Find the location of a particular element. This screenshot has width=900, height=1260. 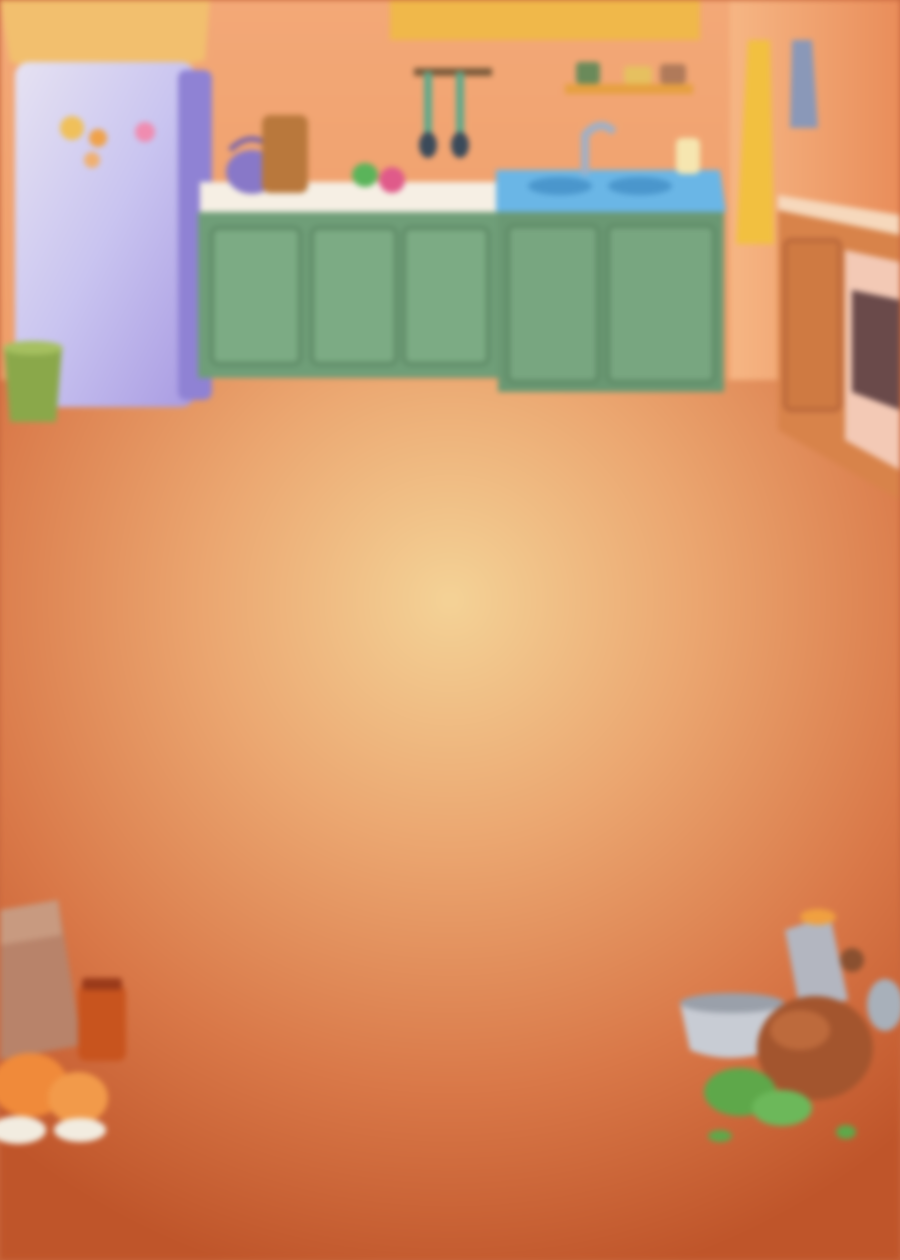

jam-jar is located at coordinates (102, 1019).